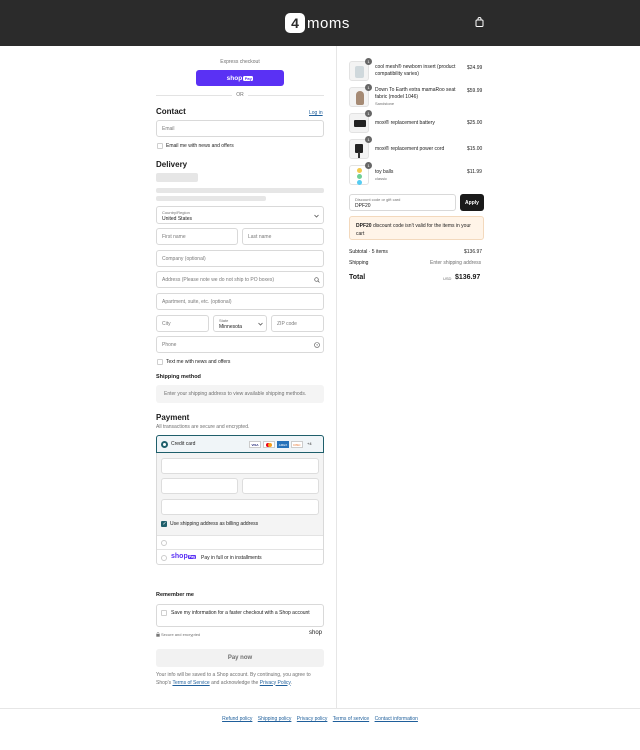  What do you see at coordinates (197, 301) in the screenshot?
I see `apartment-placeholder: Apartment, suite, etc. (optional)` at bounding box center [197, 301].